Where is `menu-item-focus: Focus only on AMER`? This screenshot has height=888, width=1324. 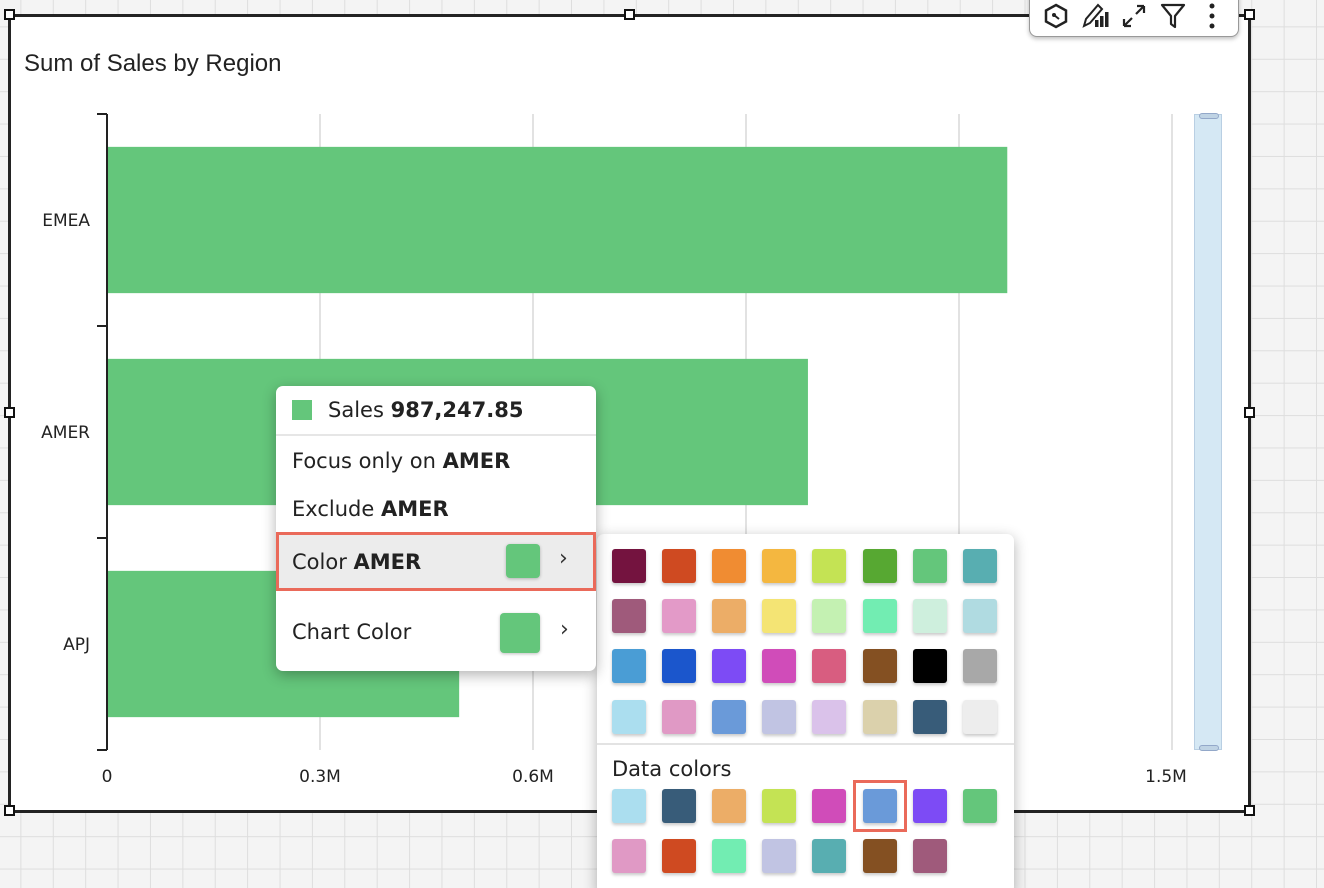 menu-item-focus: Focus only on AMER is located at coordinates (436, 461).